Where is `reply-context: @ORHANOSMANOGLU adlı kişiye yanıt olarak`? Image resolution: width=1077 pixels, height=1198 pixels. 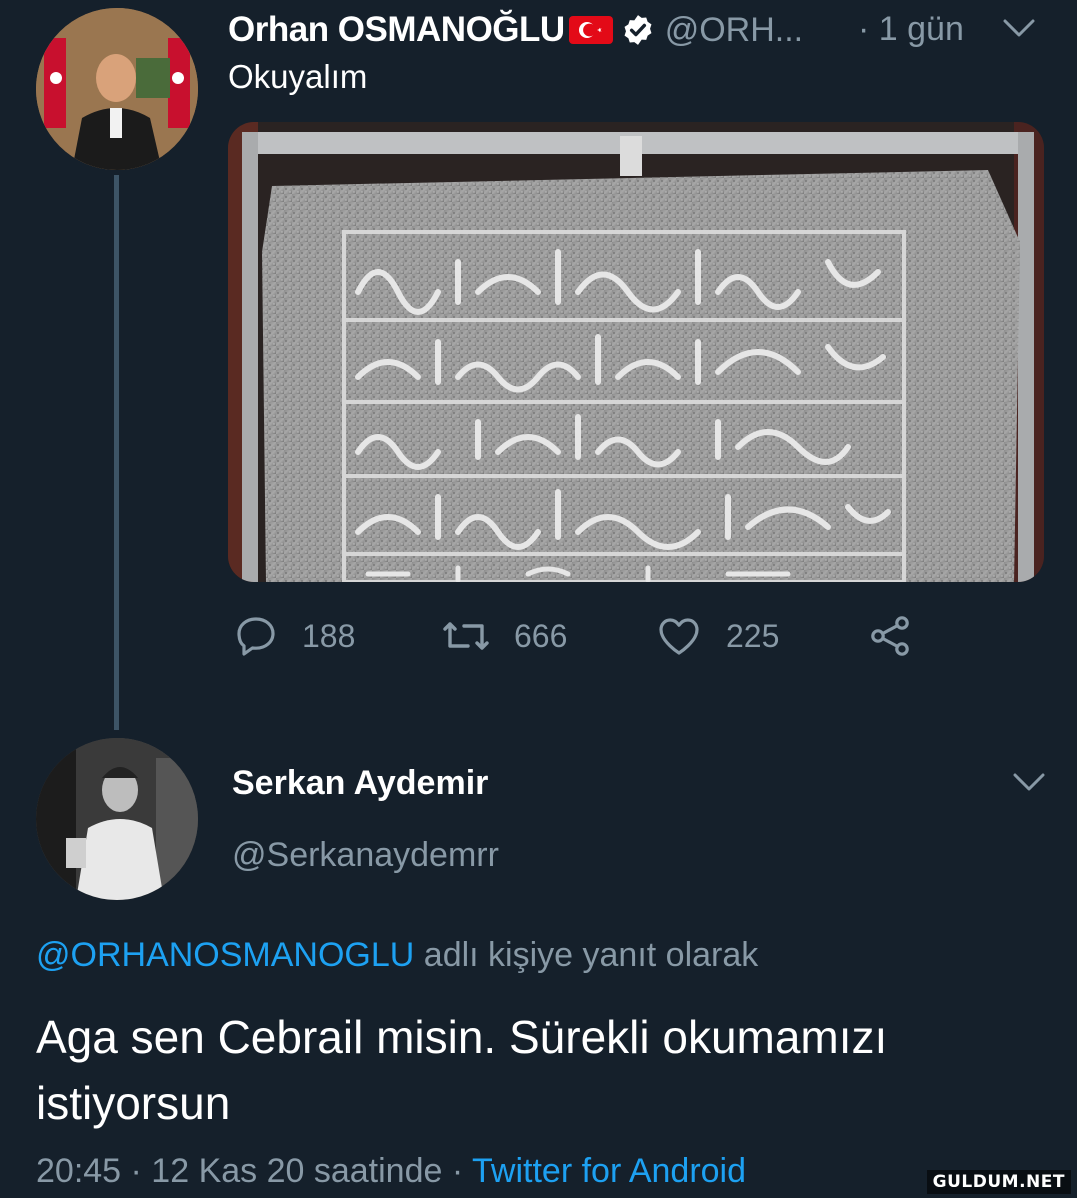
reply-context: @ORHANOSMANOGLU adlı kişiye yanıt olarak is located at coordinates (397, 955).